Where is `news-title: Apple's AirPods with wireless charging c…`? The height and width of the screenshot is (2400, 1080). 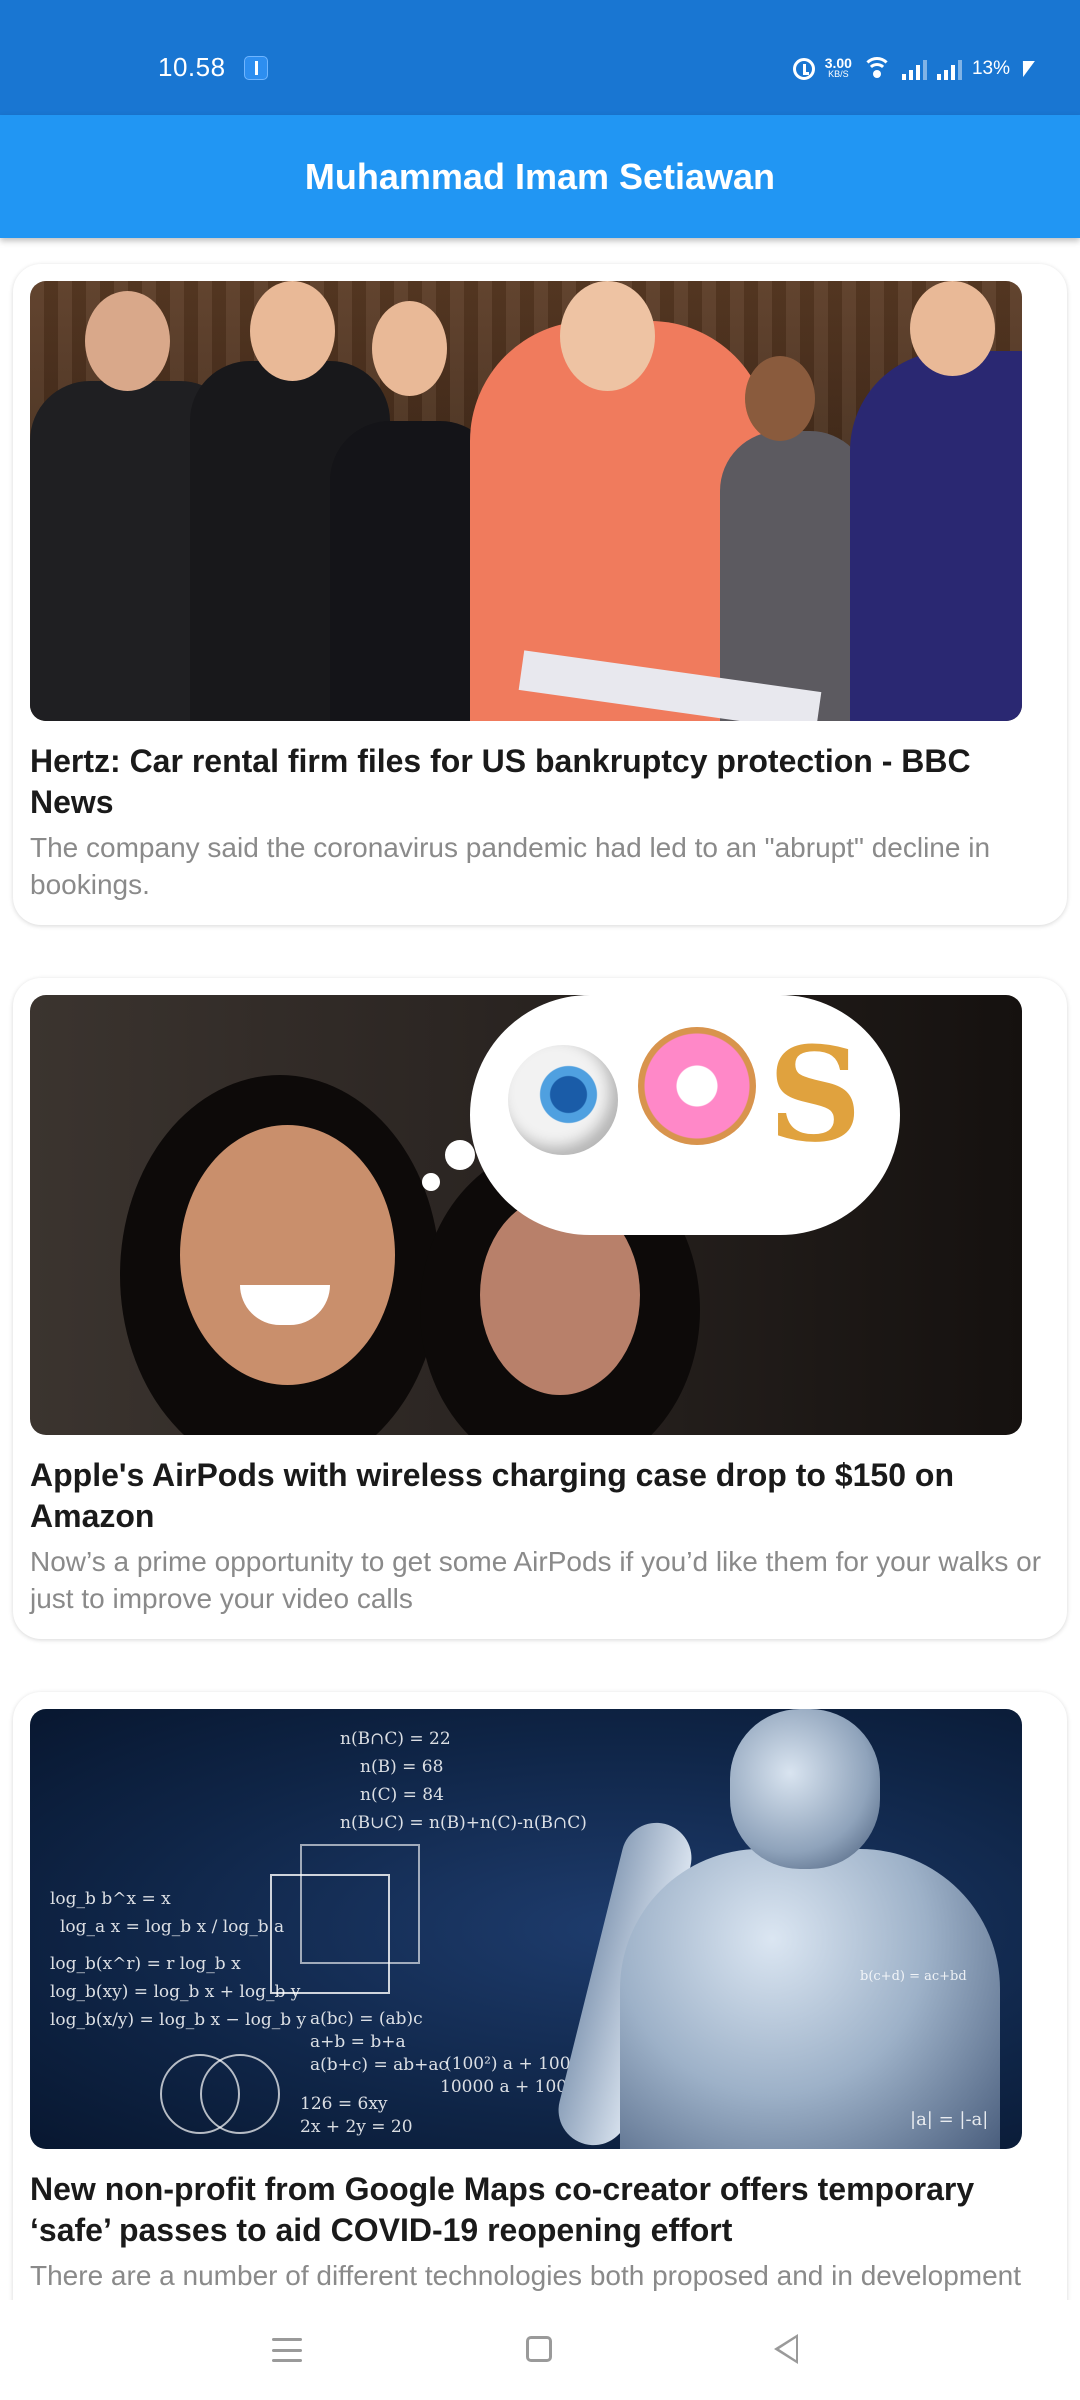
news-title: Apple's AirPods with wireless charging c… is located at coordinates (540, 1496).